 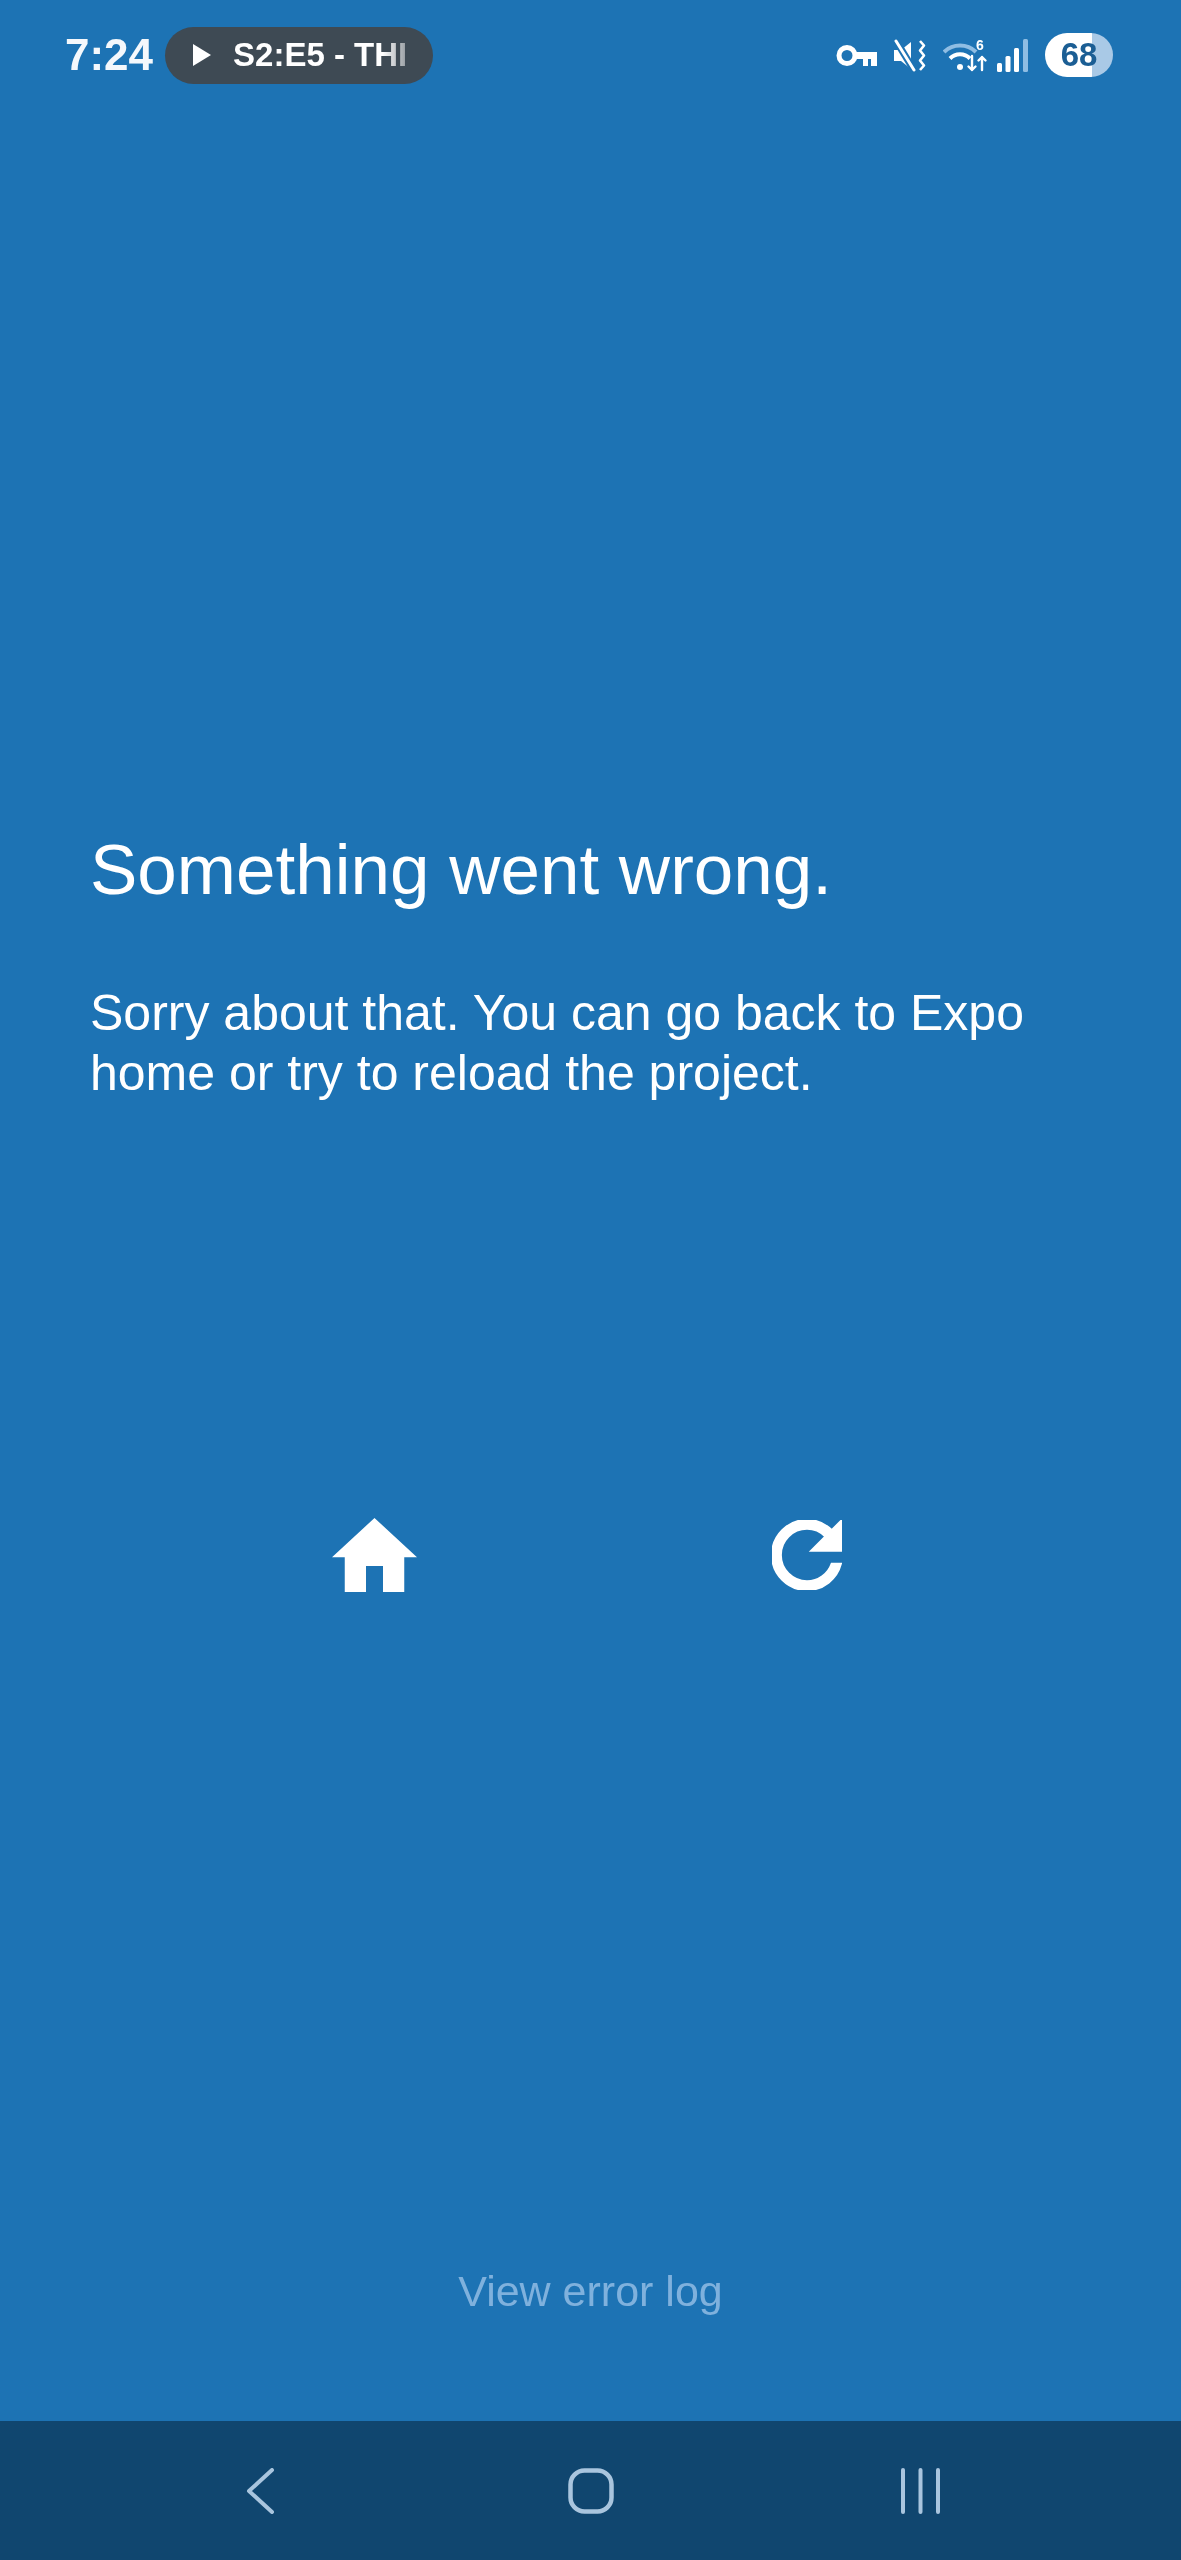 What do you see at coordinates (109, 55) in the screenshot?
I see `status-time: 7:24` at bounding box center [109, 55].